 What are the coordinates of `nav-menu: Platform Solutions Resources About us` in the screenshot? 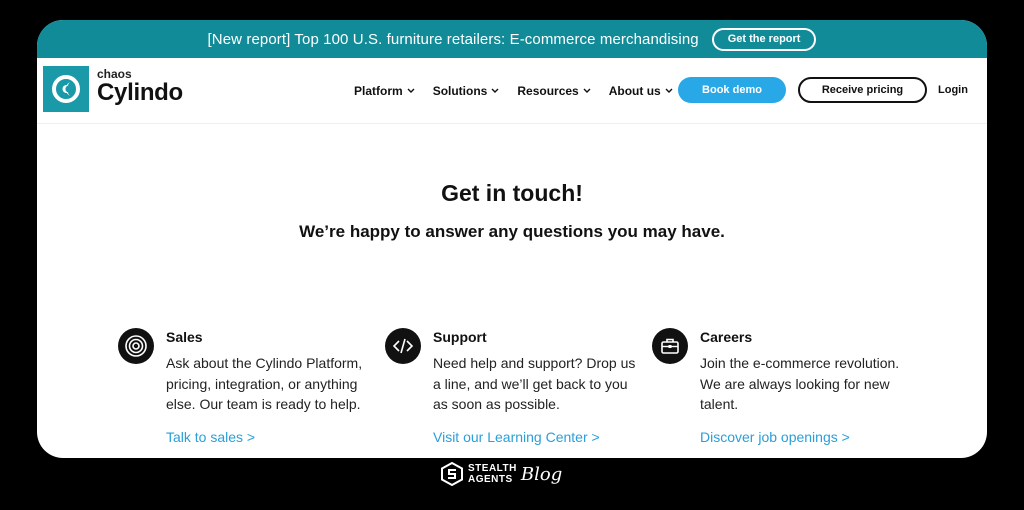 It's located at (522, 91).